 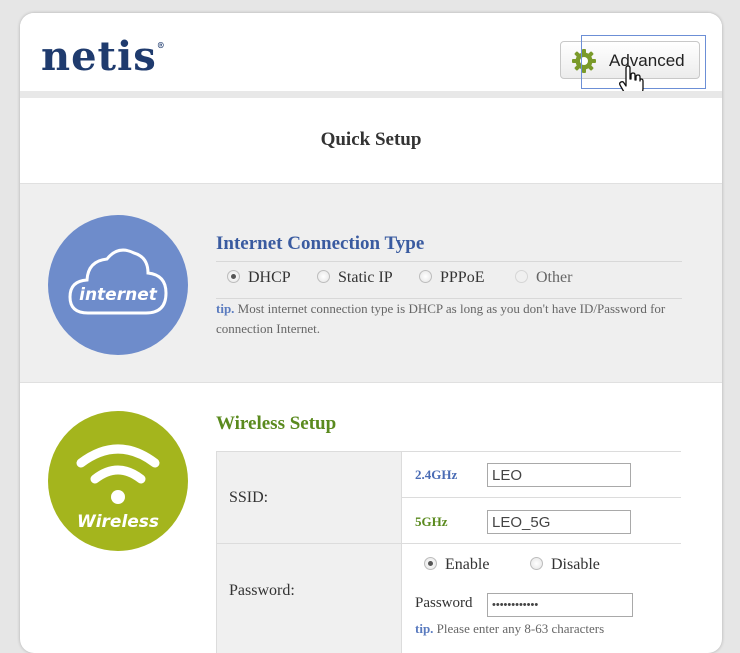 What do you see at coordinates (444, 603) in the screenshot?
I see `password-field-label: Password` at bounding box center [444, 603].